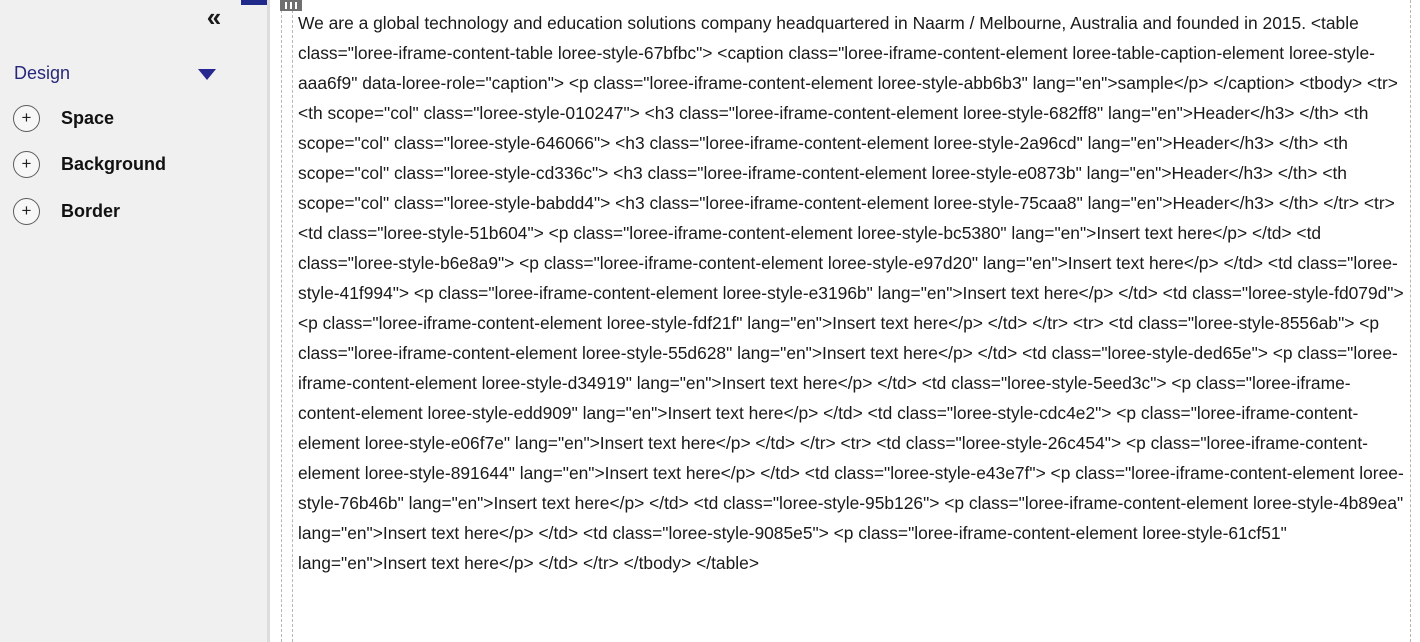  Describe the element at coordinates (212, 18) in the screenshot. I see `collapse-sidebar-icon: «` at that location.